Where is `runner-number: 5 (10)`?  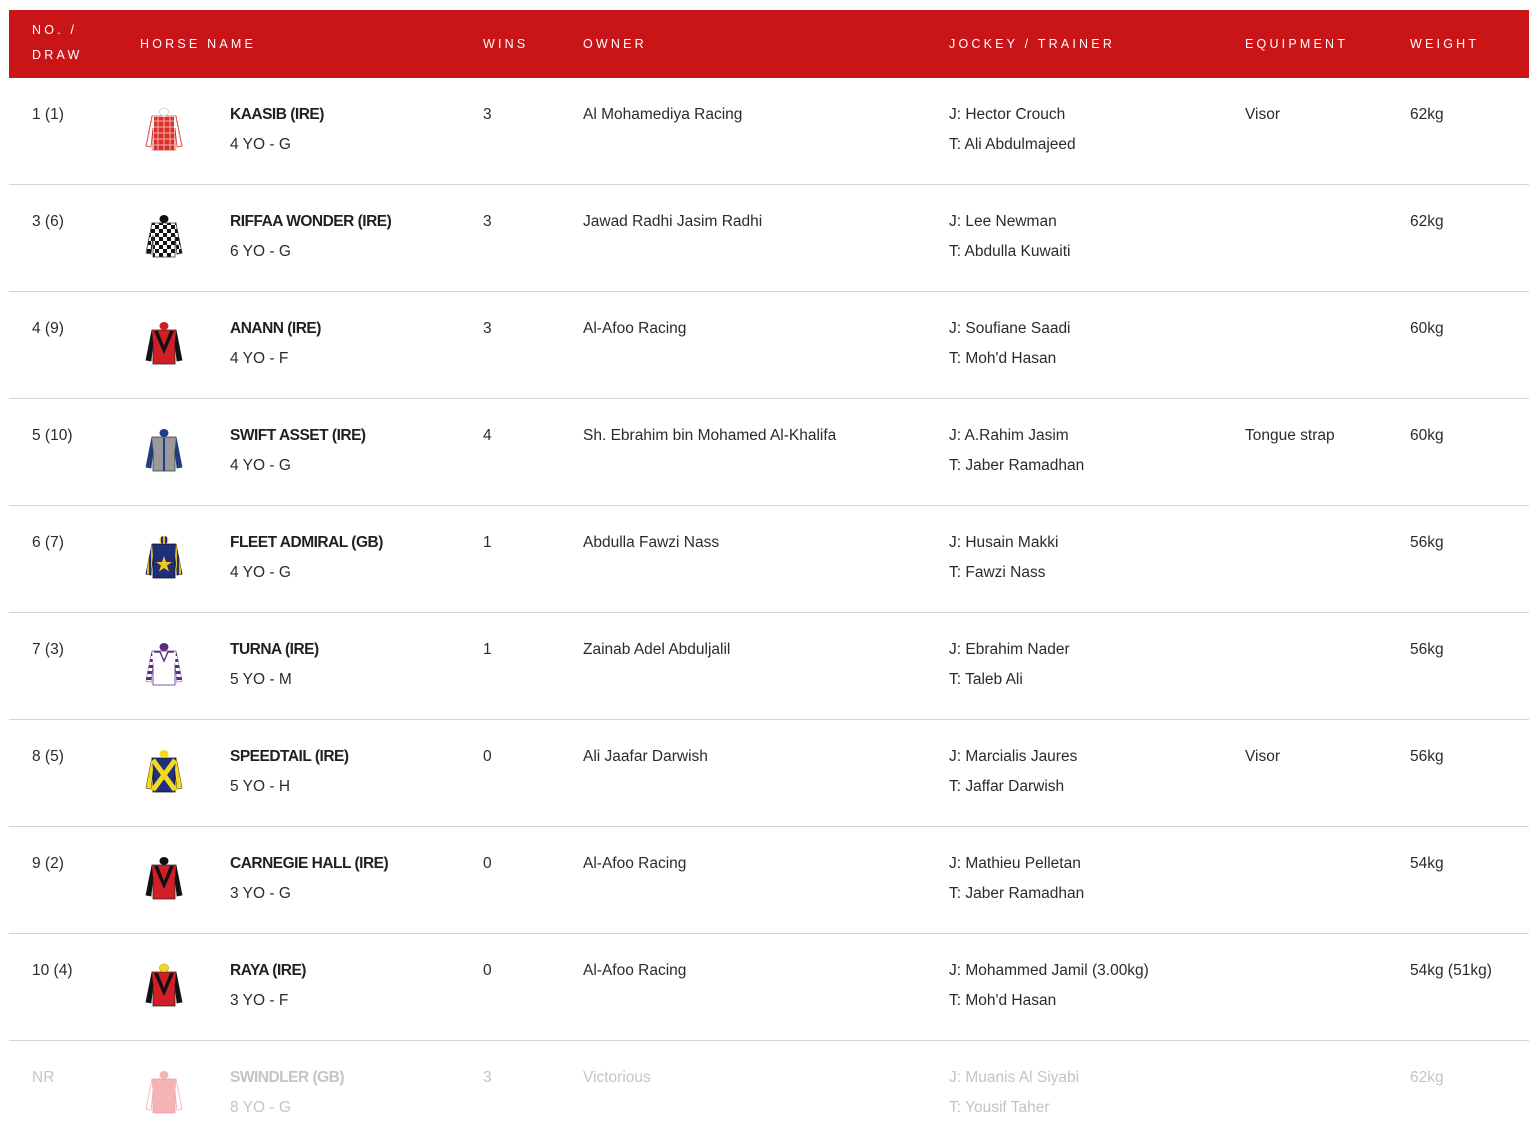
runner-number: 5 (10) is located at coordinates (52, 435).